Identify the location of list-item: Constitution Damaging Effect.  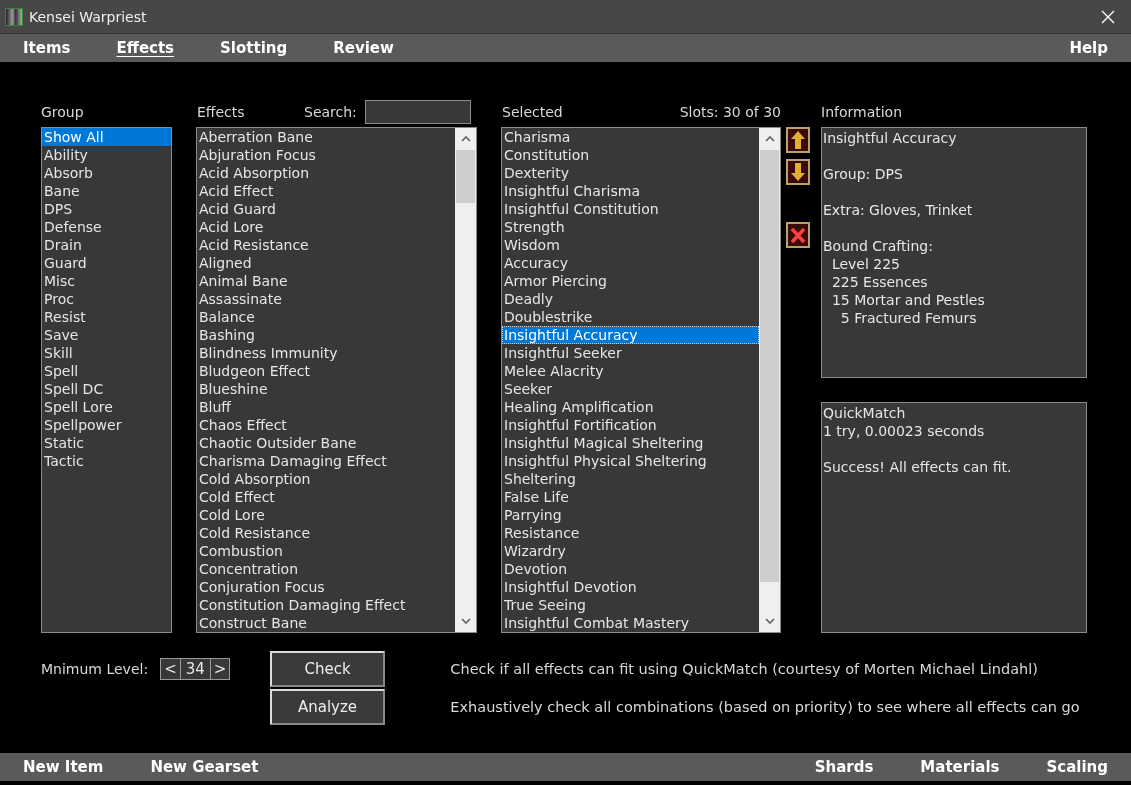
(326, 605).